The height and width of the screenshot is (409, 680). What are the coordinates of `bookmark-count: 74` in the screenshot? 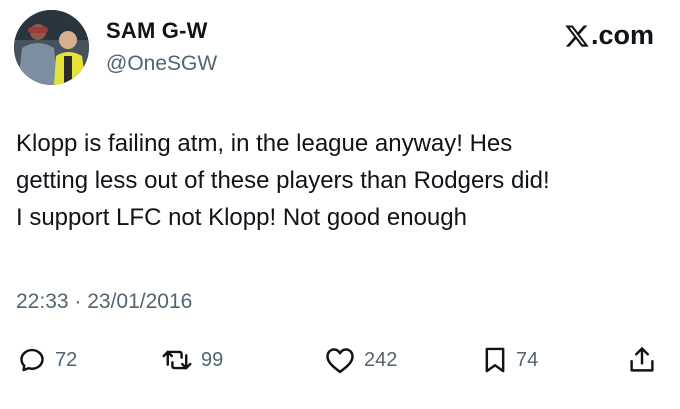 It's located at (527, 359).